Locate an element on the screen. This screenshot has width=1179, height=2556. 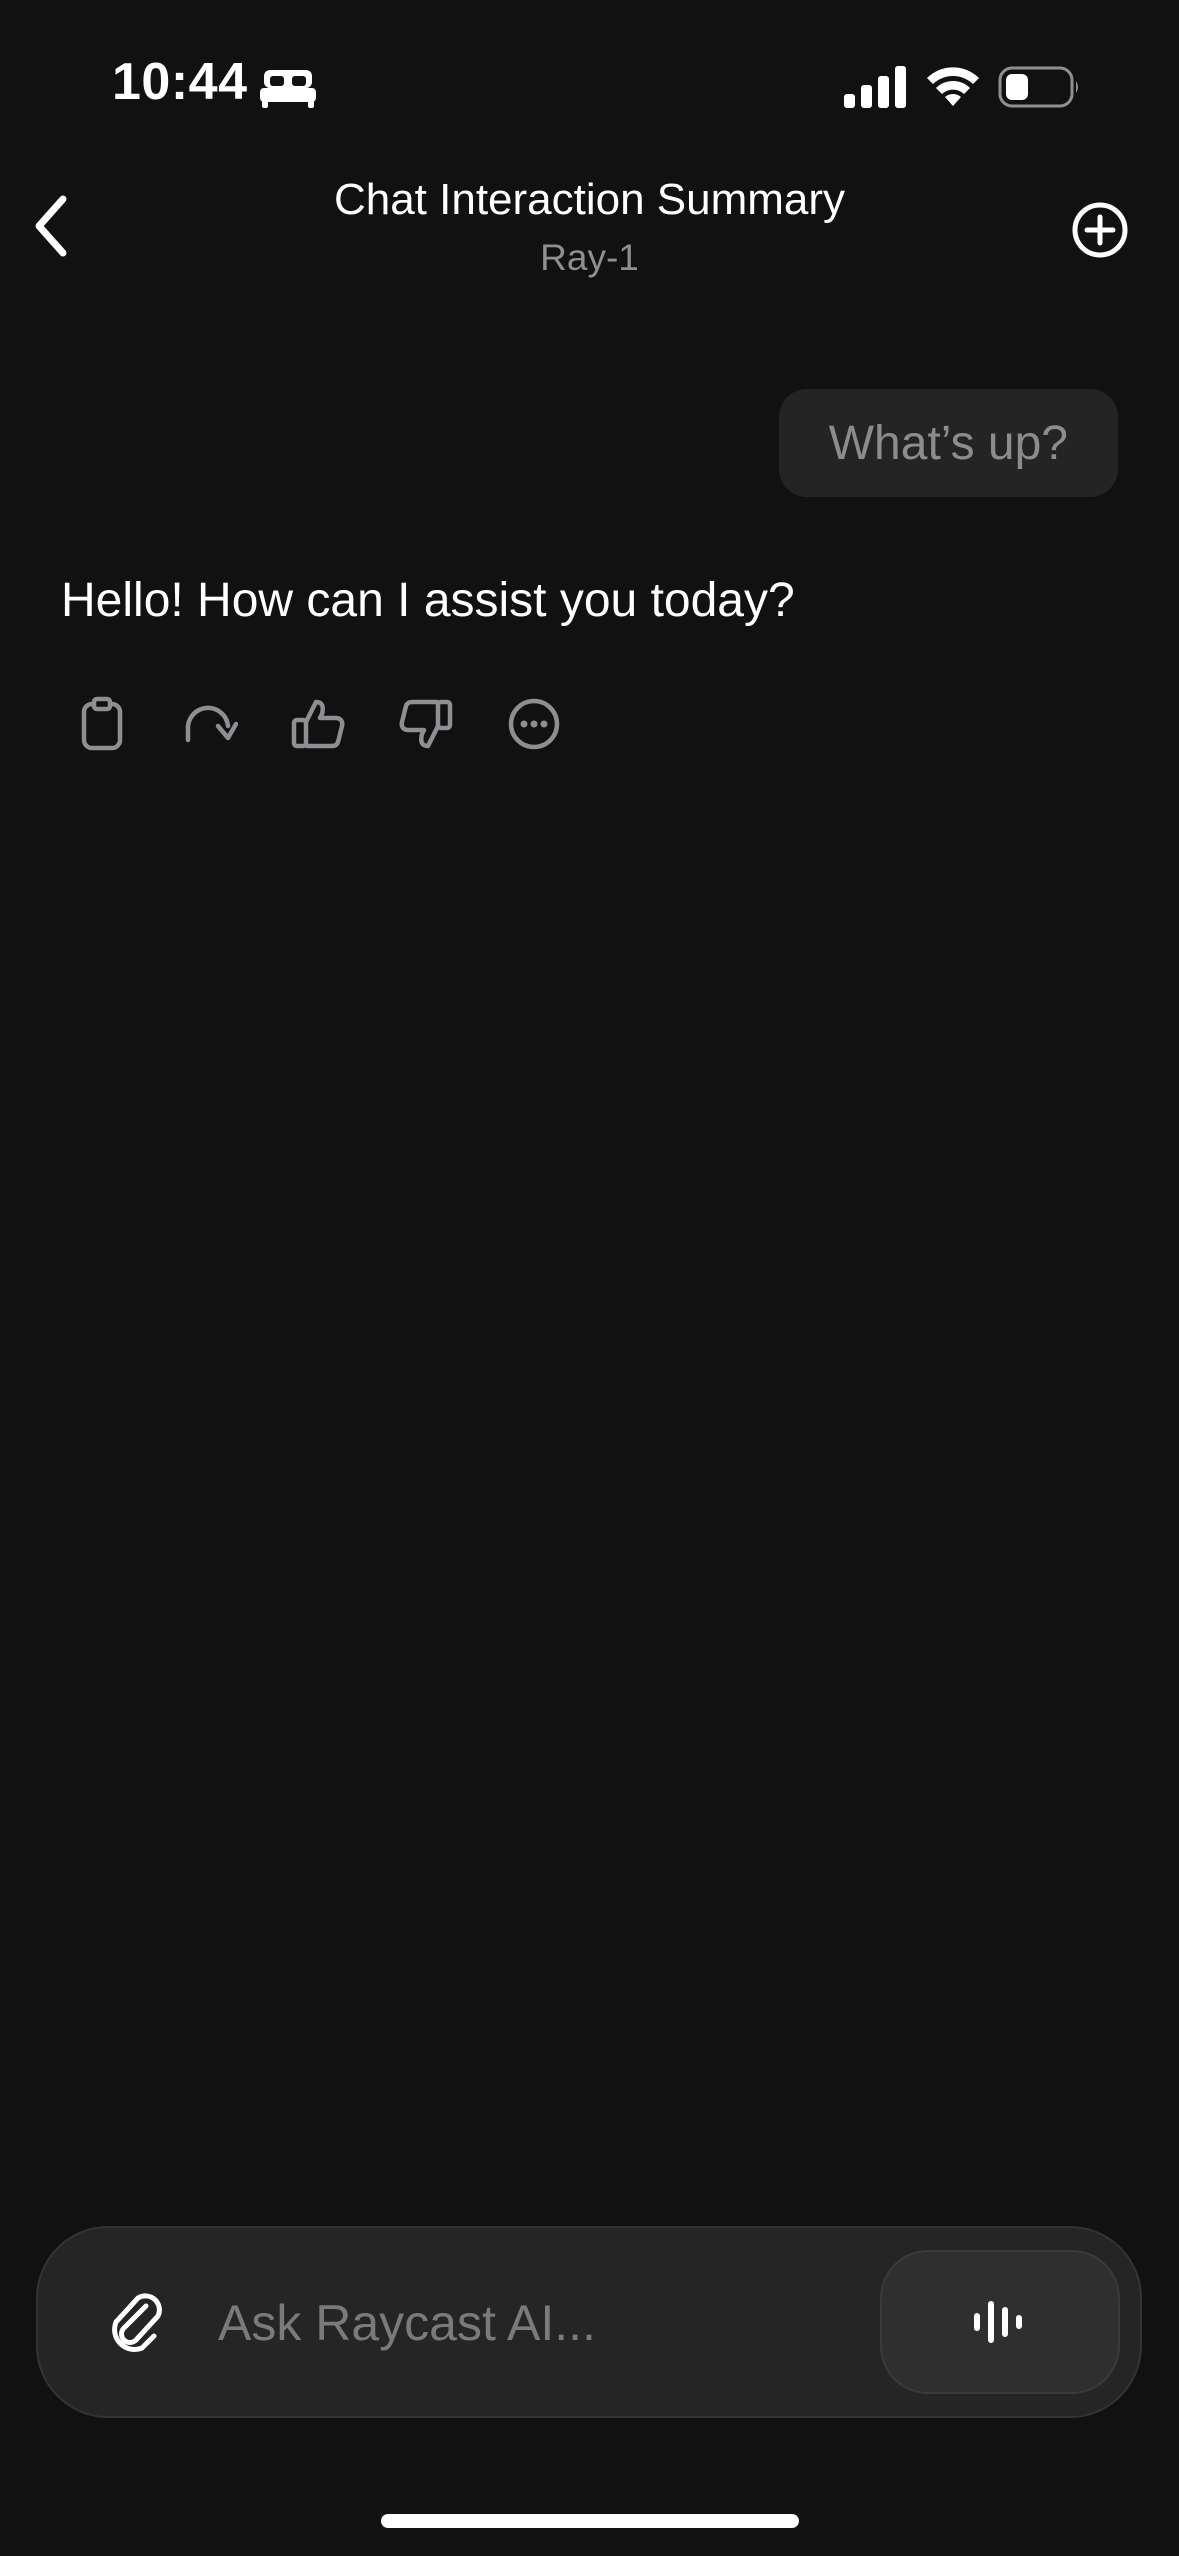
plus-circle-icon is located at coordinates (1100, 230).